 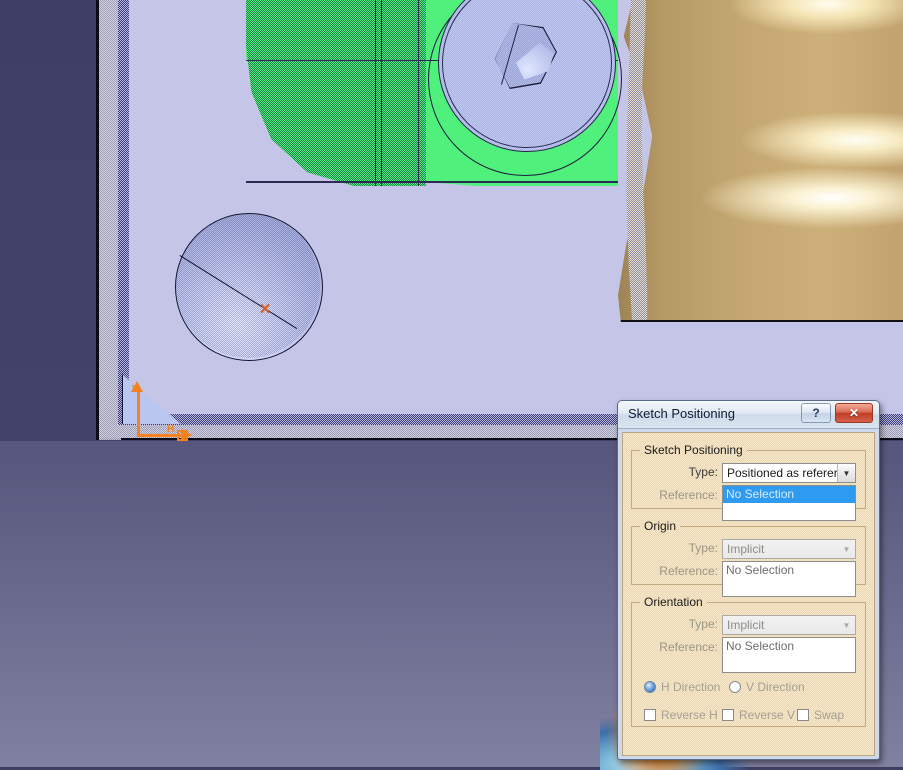 I want to click on spherical-boss-dither, so click(x=248, y=286).